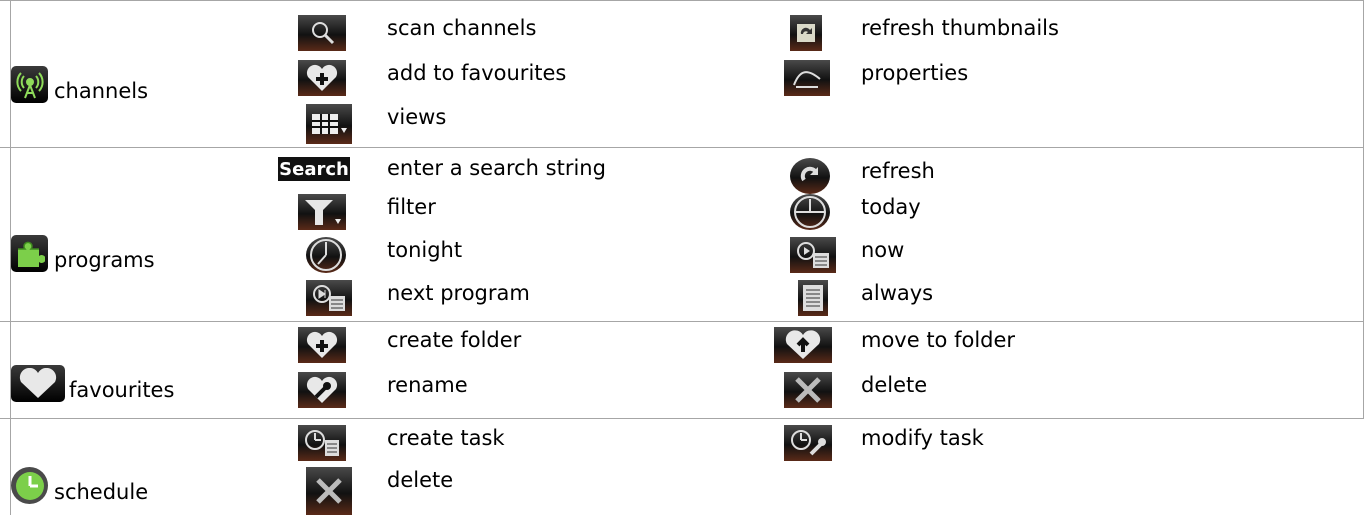  I want to click on section-label-channels: channels, so click(79, 84).